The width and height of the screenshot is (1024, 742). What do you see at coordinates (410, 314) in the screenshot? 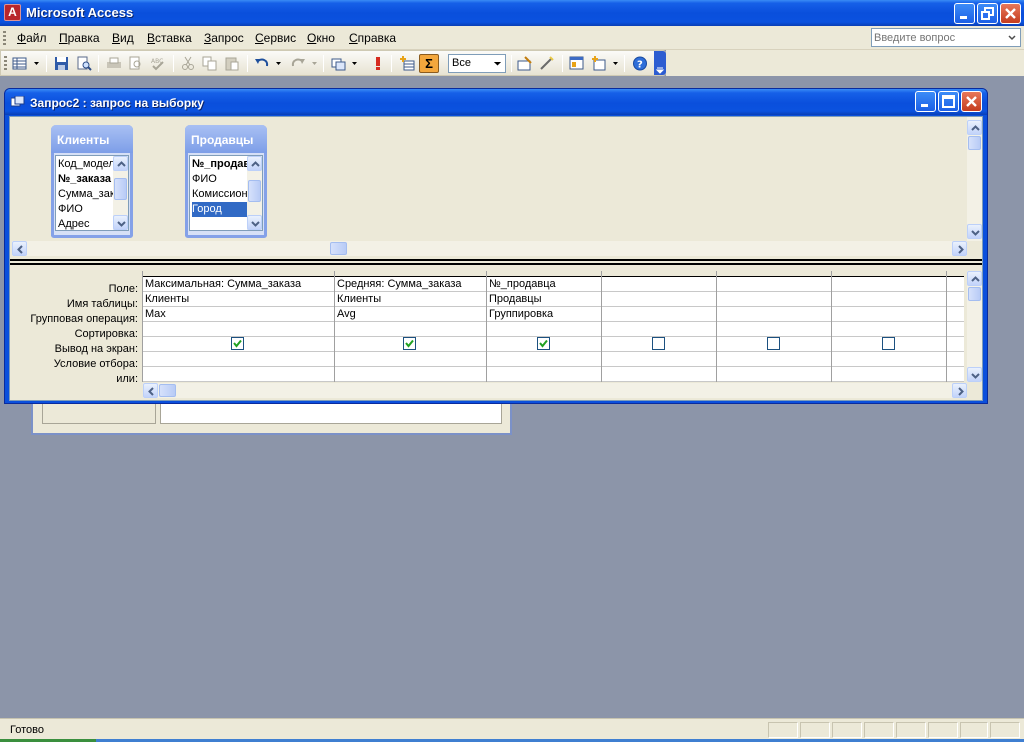
I see `grid-cell-total: Avg` at bounding box center [410, 314].